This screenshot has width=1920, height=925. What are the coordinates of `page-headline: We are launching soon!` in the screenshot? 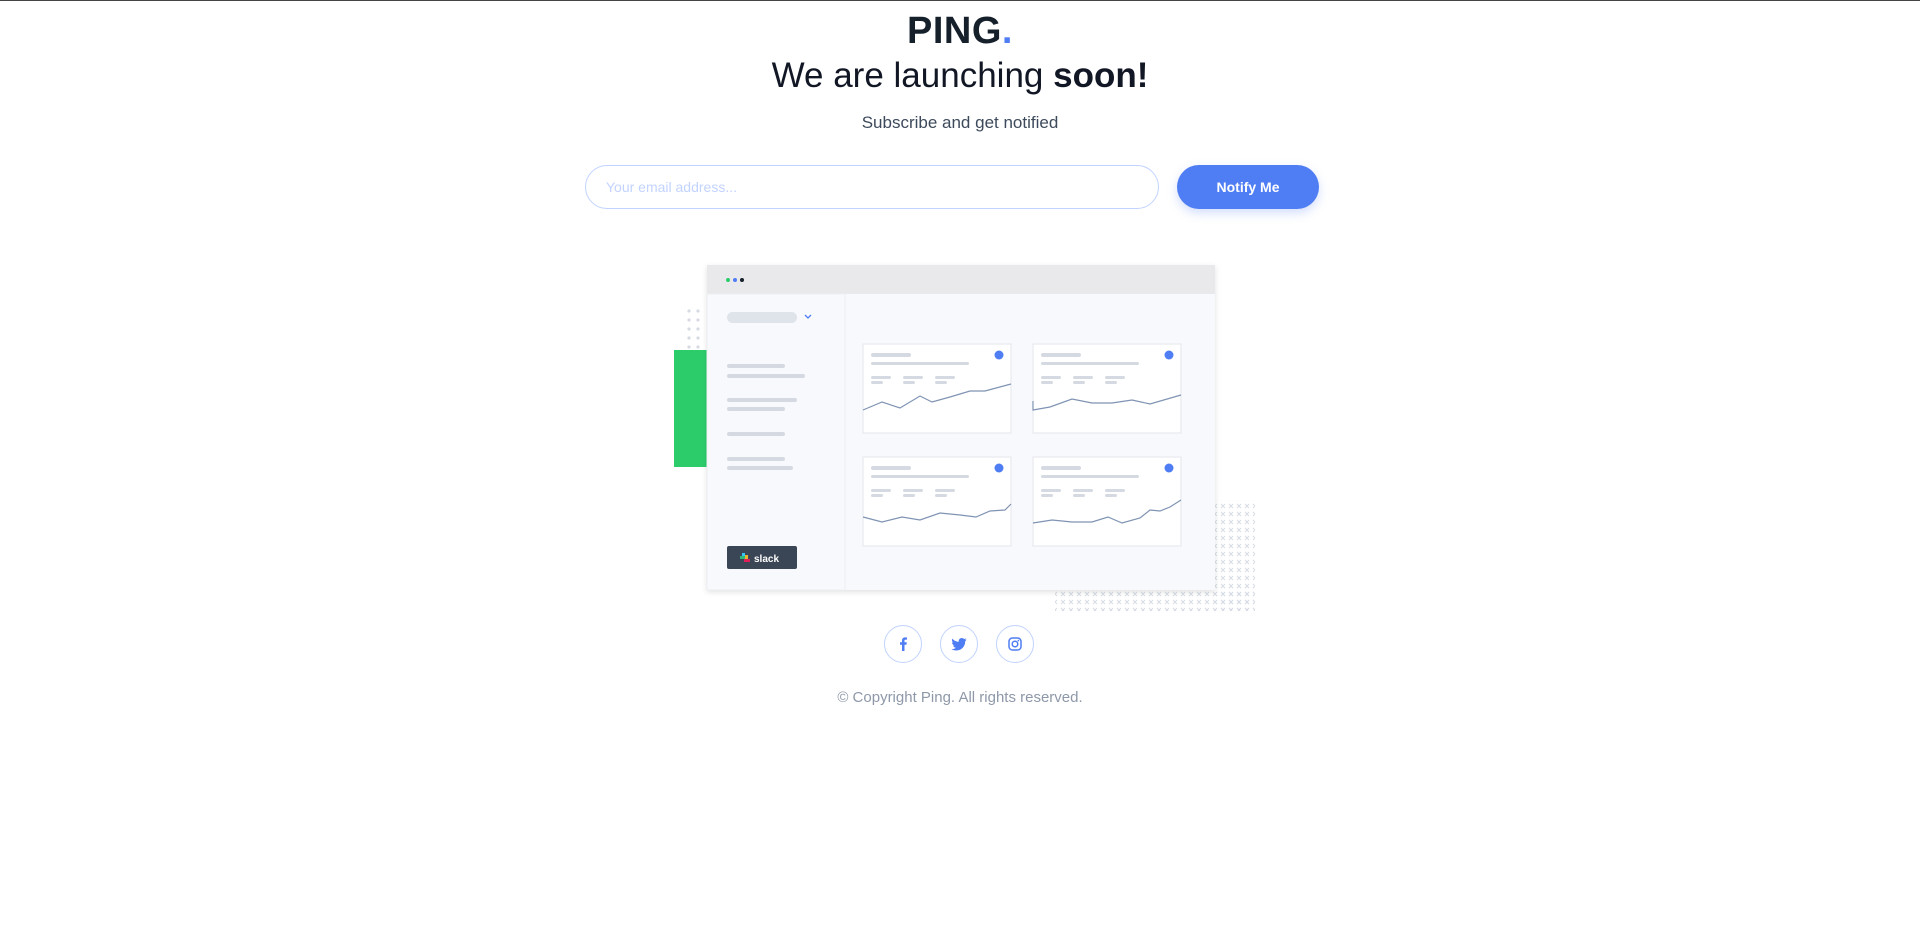 It's located at (960, 76).